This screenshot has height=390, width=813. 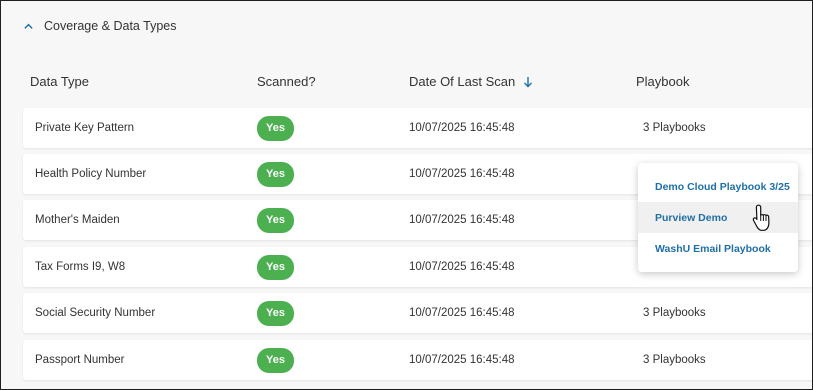 What do you see at coordinates (718, 248) in the screenshot?
I see `playbook-menu-item: WashU Email Playbook` at bounding box center [718, 248].